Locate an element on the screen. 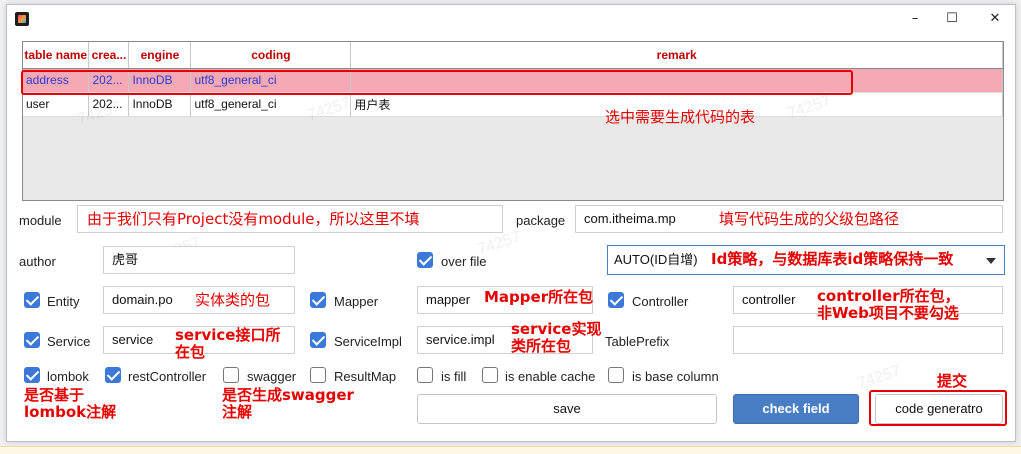  maximize-button: ☐ is located at coordinates (952, 19).